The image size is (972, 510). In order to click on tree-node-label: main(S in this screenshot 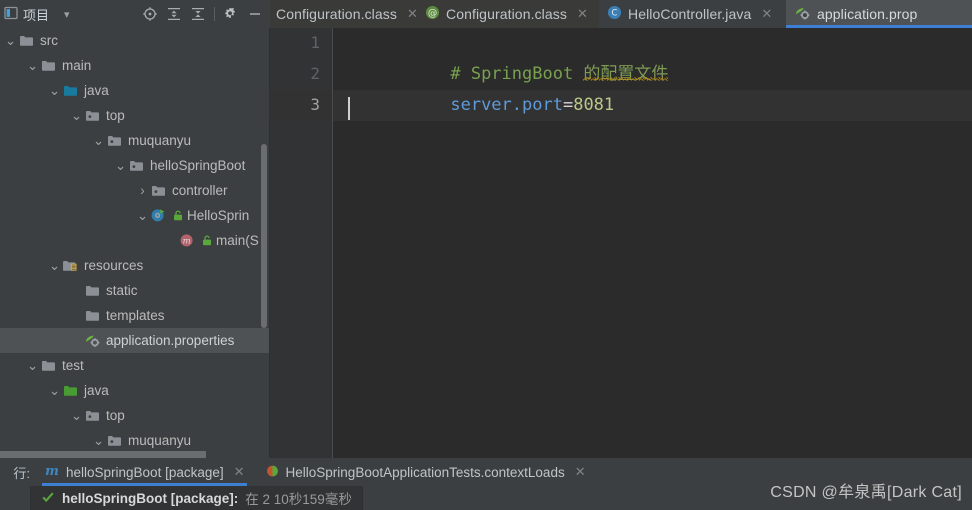, I will do `click(237, 240)`.